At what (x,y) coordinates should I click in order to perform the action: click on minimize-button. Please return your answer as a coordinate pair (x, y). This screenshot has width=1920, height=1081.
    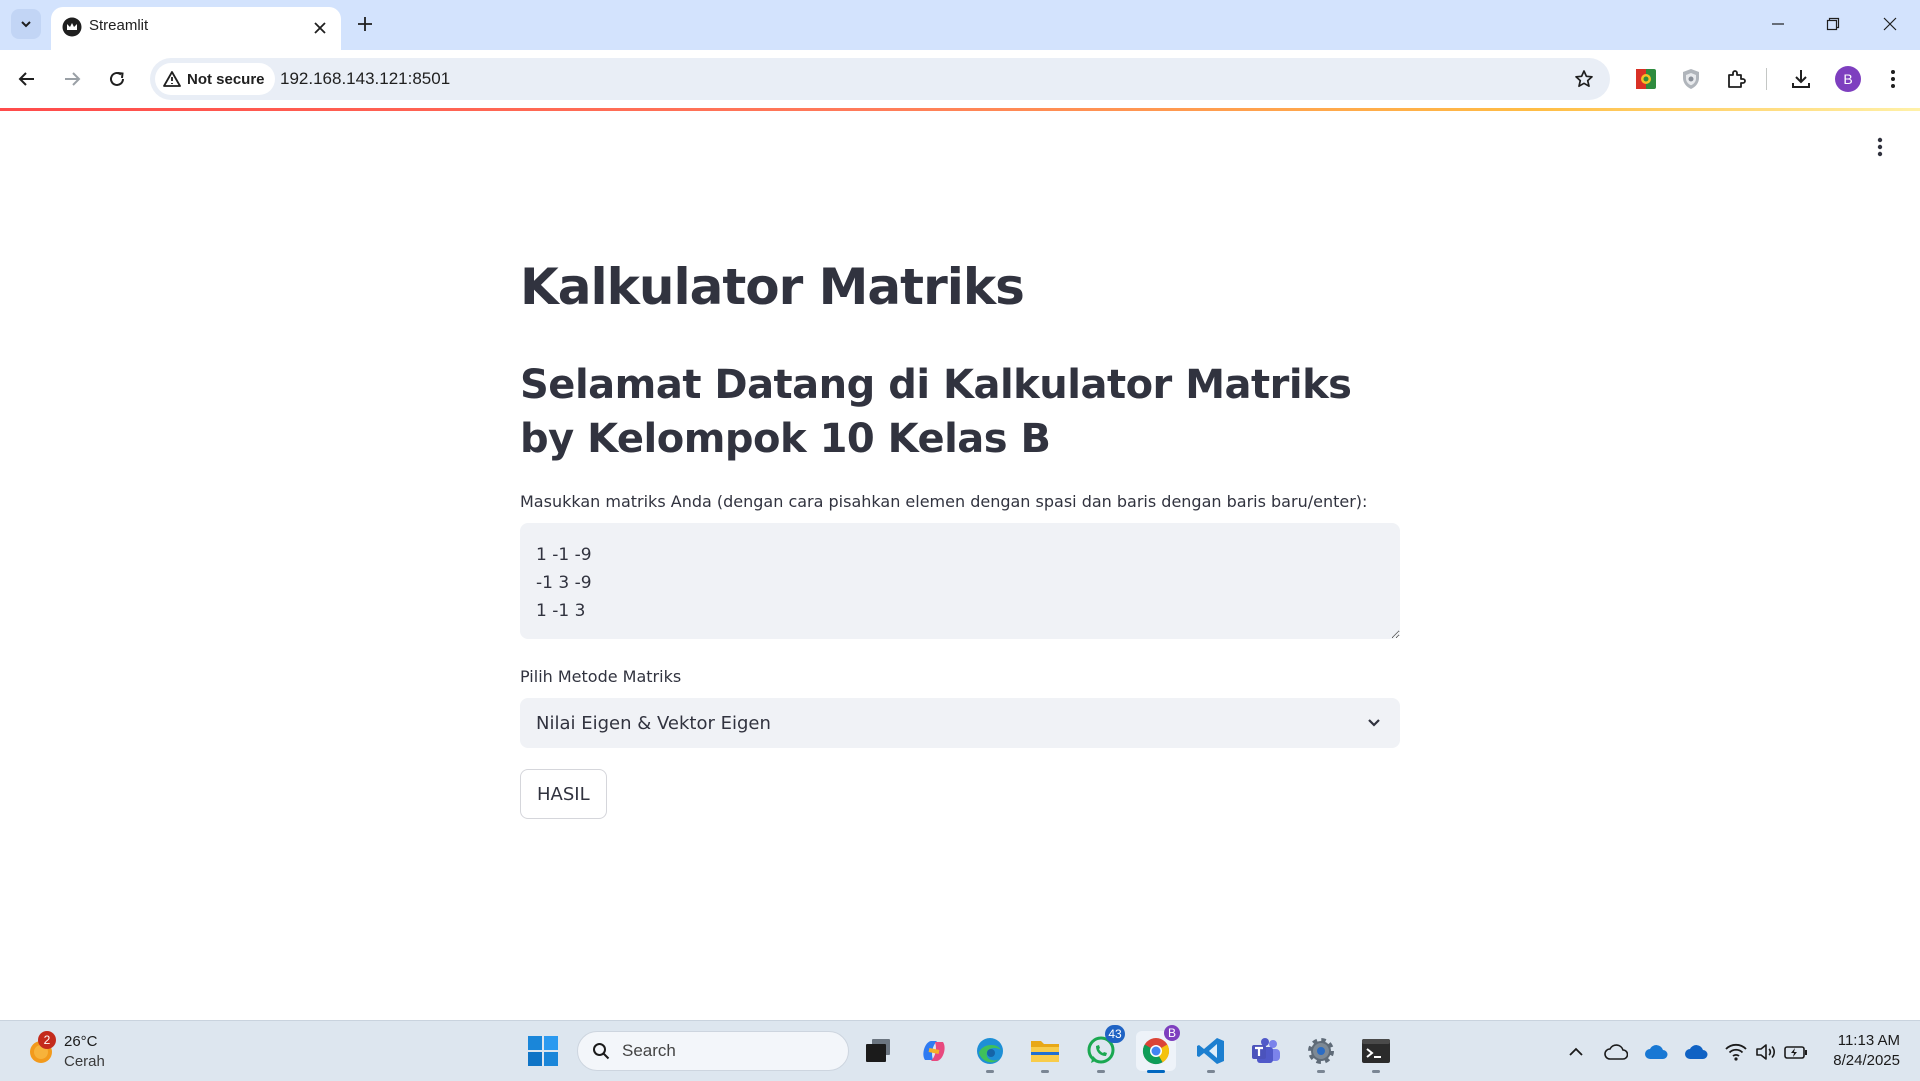
    Looking at the image, I should click on (1778, 24).